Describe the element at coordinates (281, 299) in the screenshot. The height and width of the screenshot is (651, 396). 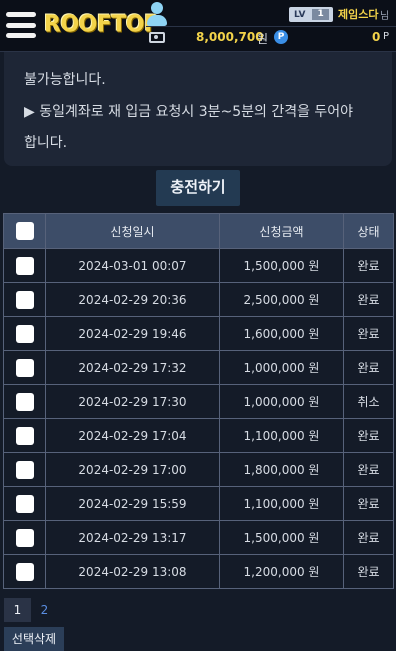
I see `row-amount: 2,500,000 원` at that location.